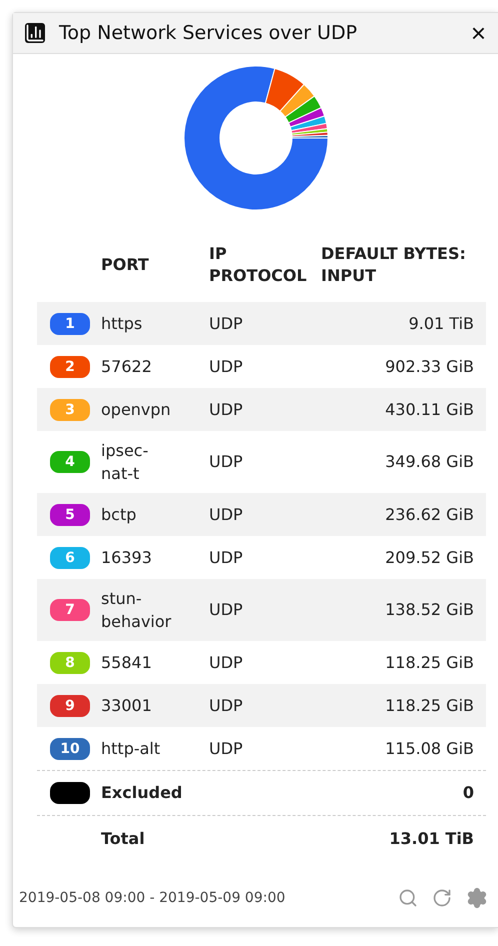 Image resolution: width=498 pixels, height=946 pixels. I want to click on port-cell-text: 55841, so click(127, 663).